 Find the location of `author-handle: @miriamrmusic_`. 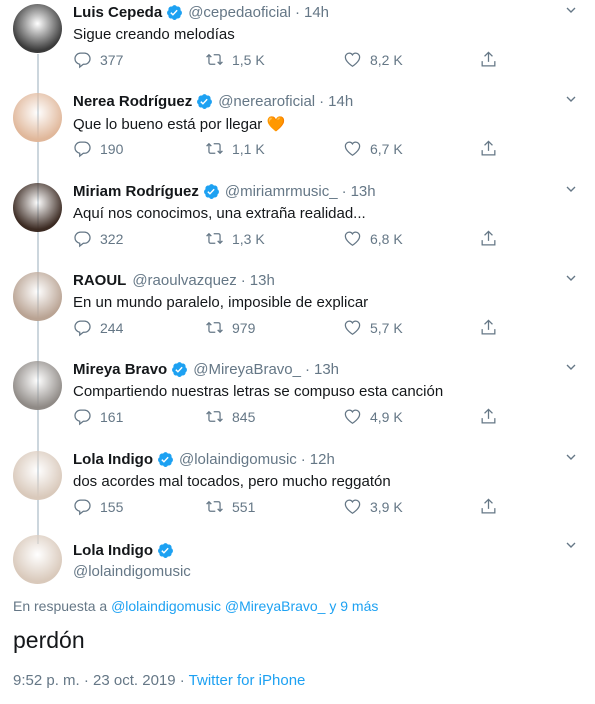

author-handle: @miriamrmusic_ is located at coordinates (281, 191).